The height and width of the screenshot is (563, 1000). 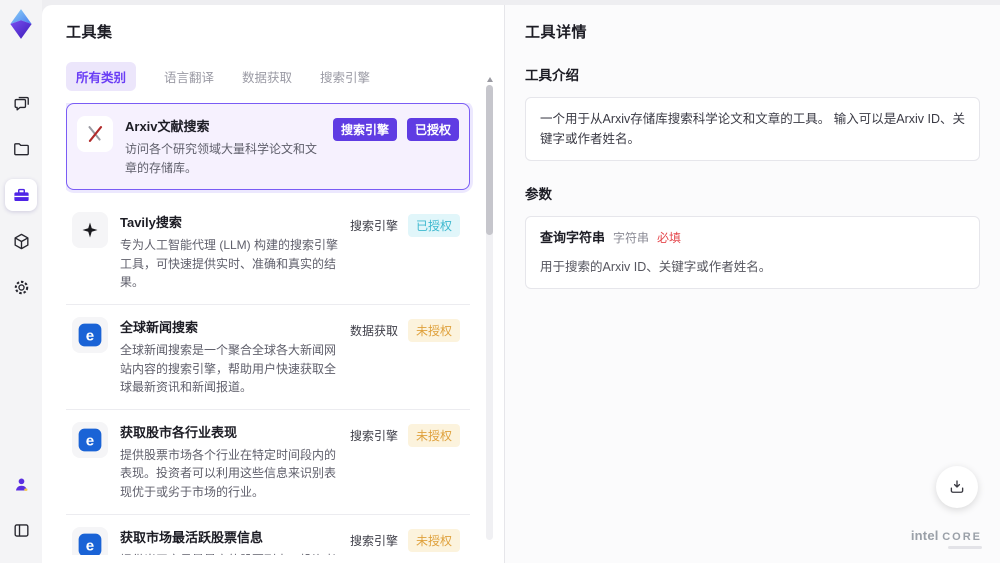 What do you see at coordinates (752, 252) in the screenshot?
I see `param-box: 查询字符串 字符串 必填 用于搜索的Arxiv ID、关键字或作者姓名。` at bounding box center [752, 252].